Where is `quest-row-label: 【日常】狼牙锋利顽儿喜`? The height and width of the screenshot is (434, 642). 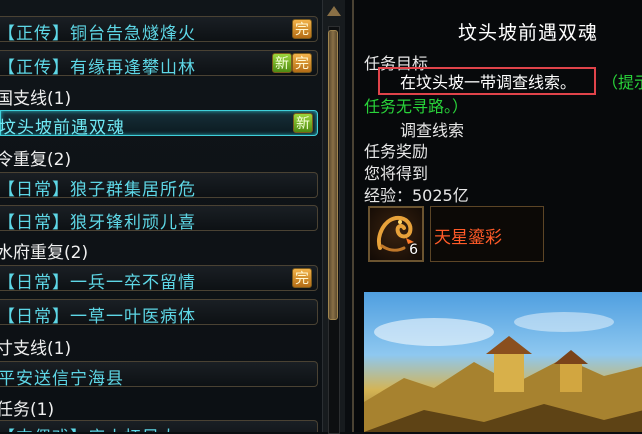 quest-row-label: 【日常】狼牙锋利顽儿喜 is located at coordinates (98, 223).